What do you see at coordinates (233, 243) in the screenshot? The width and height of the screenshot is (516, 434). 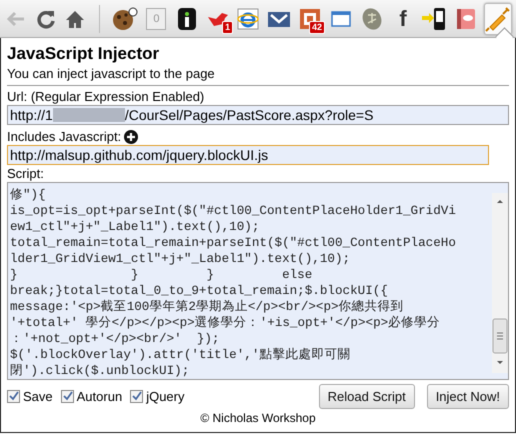 I see `code-line: total_remain=total_remain+parseInt($("#ctl00_ContentPlaceHo` at bounding box center [233, 243].